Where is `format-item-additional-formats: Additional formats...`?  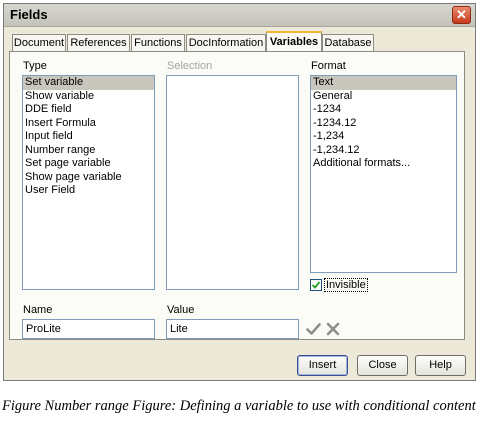
format-item-additional-formats: Additional formats... is located at coordinates (383, 164).